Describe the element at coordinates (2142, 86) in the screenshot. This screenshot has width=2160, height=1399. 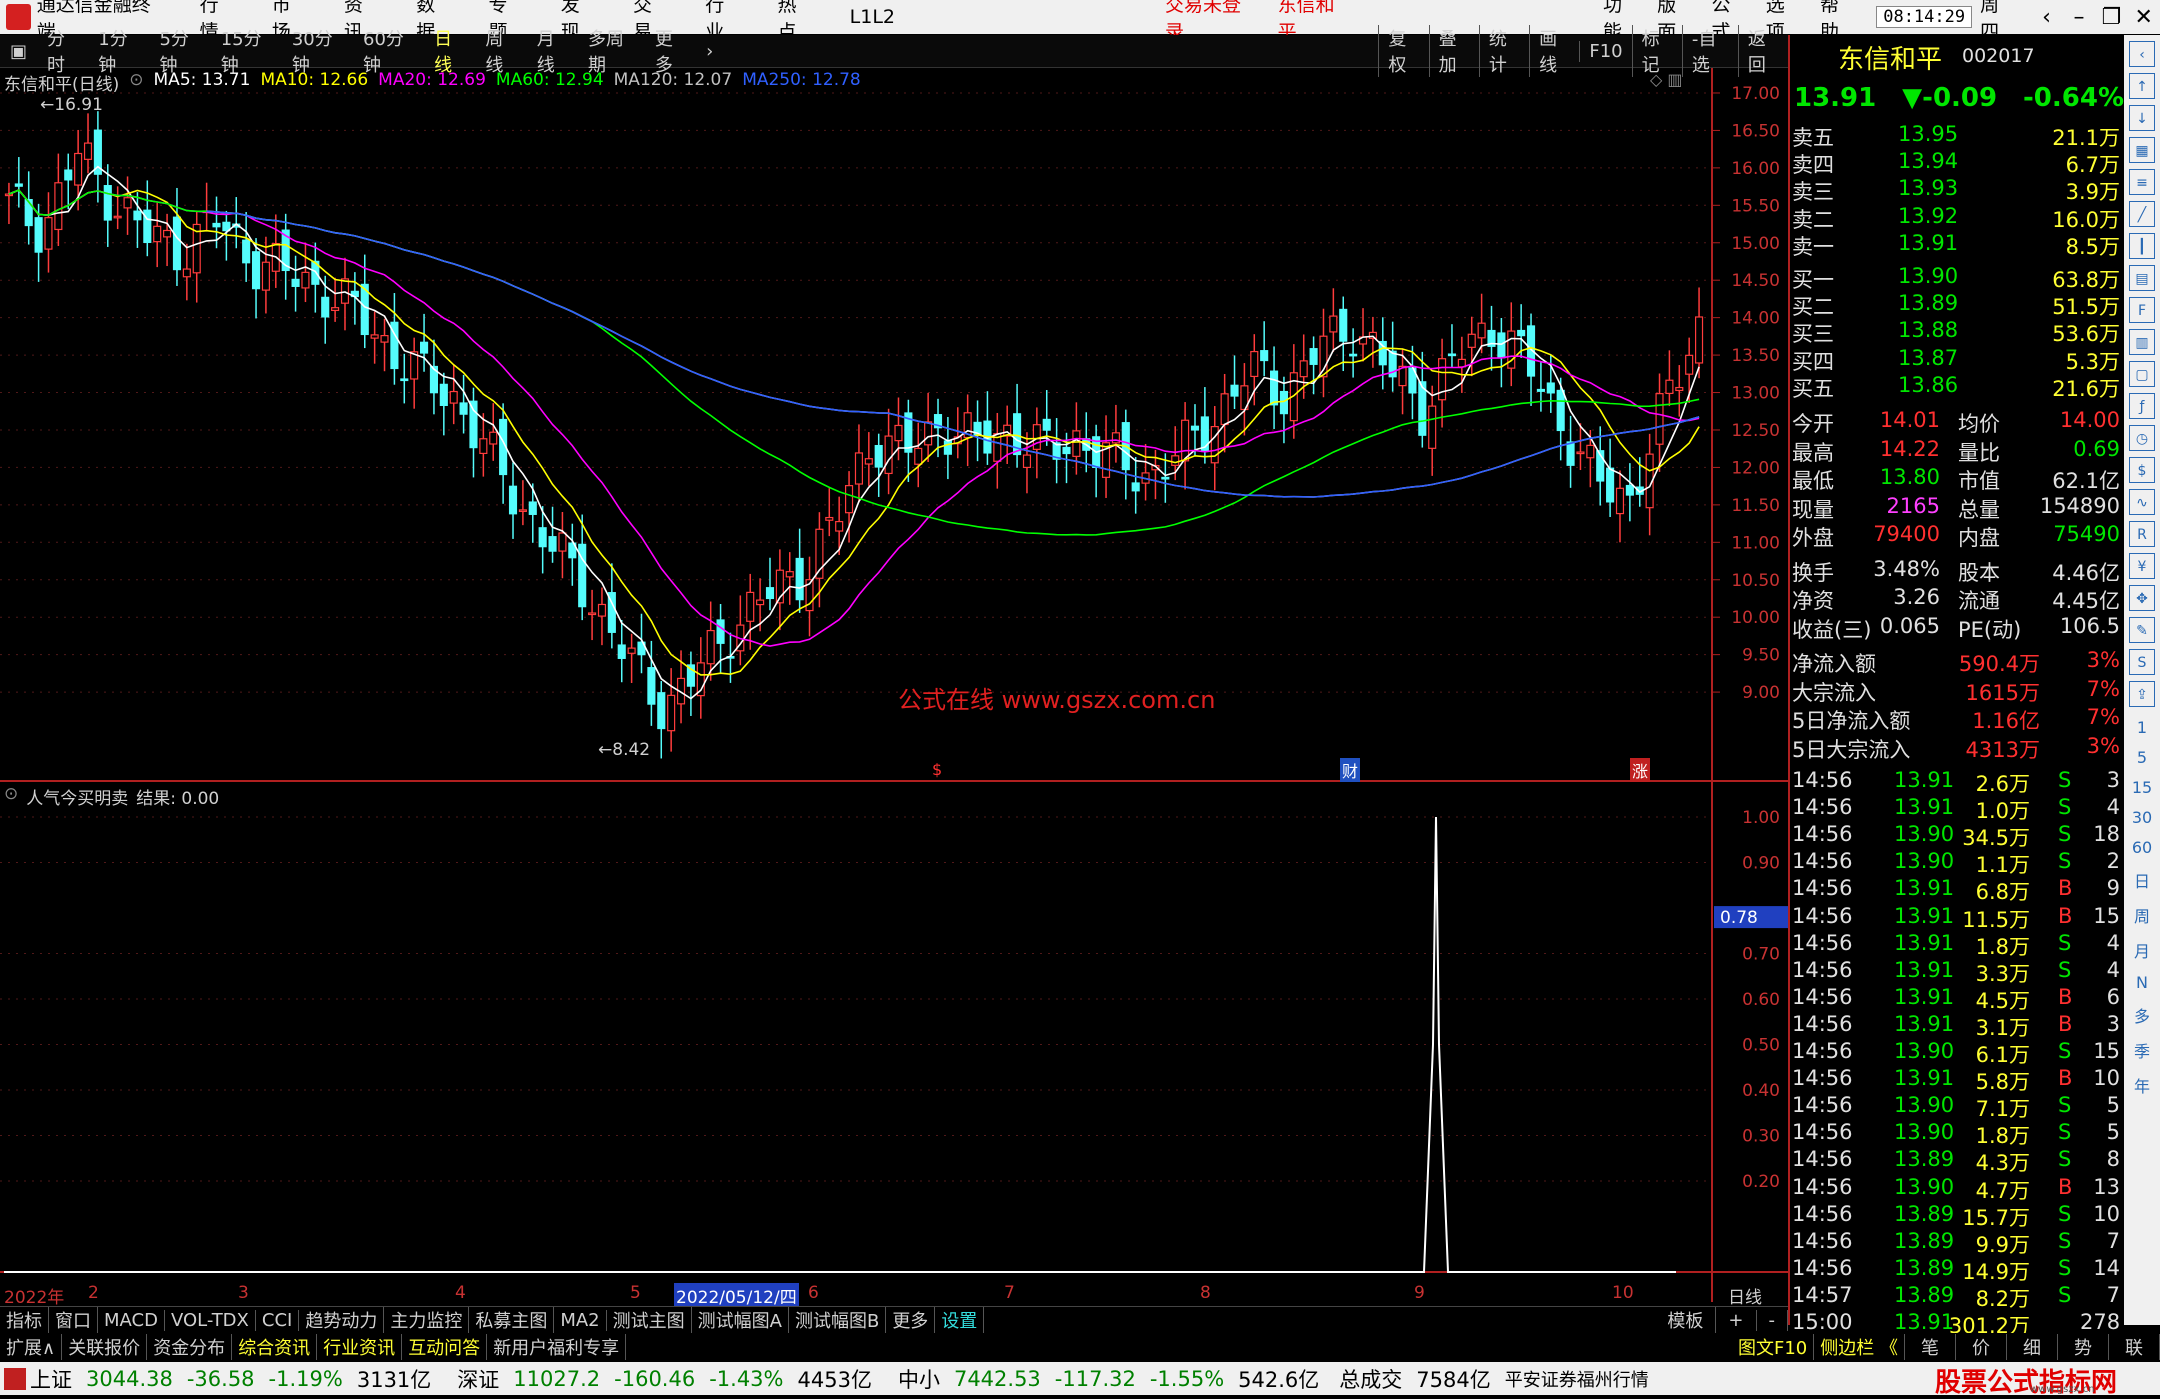
I see `up-icon: ↑` at that location.